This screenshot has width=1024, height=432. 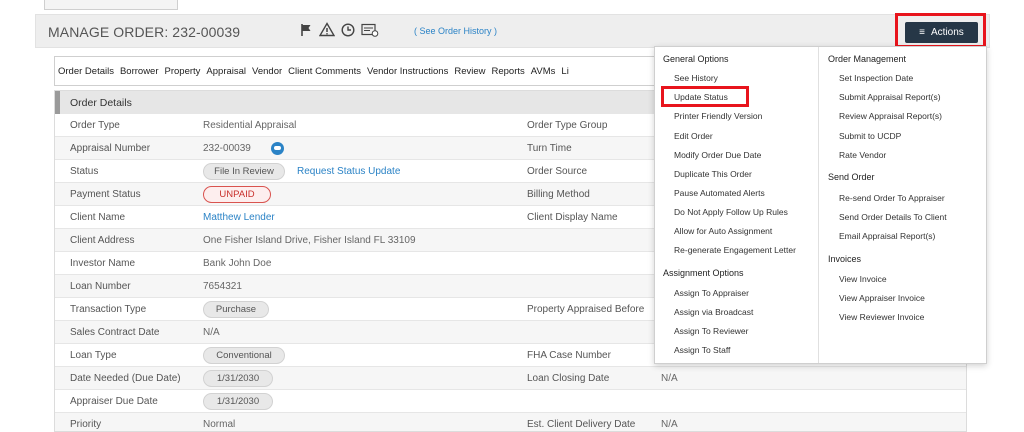 I want to click on loan-type-badge: Conventional, so click(x=244, y=355).